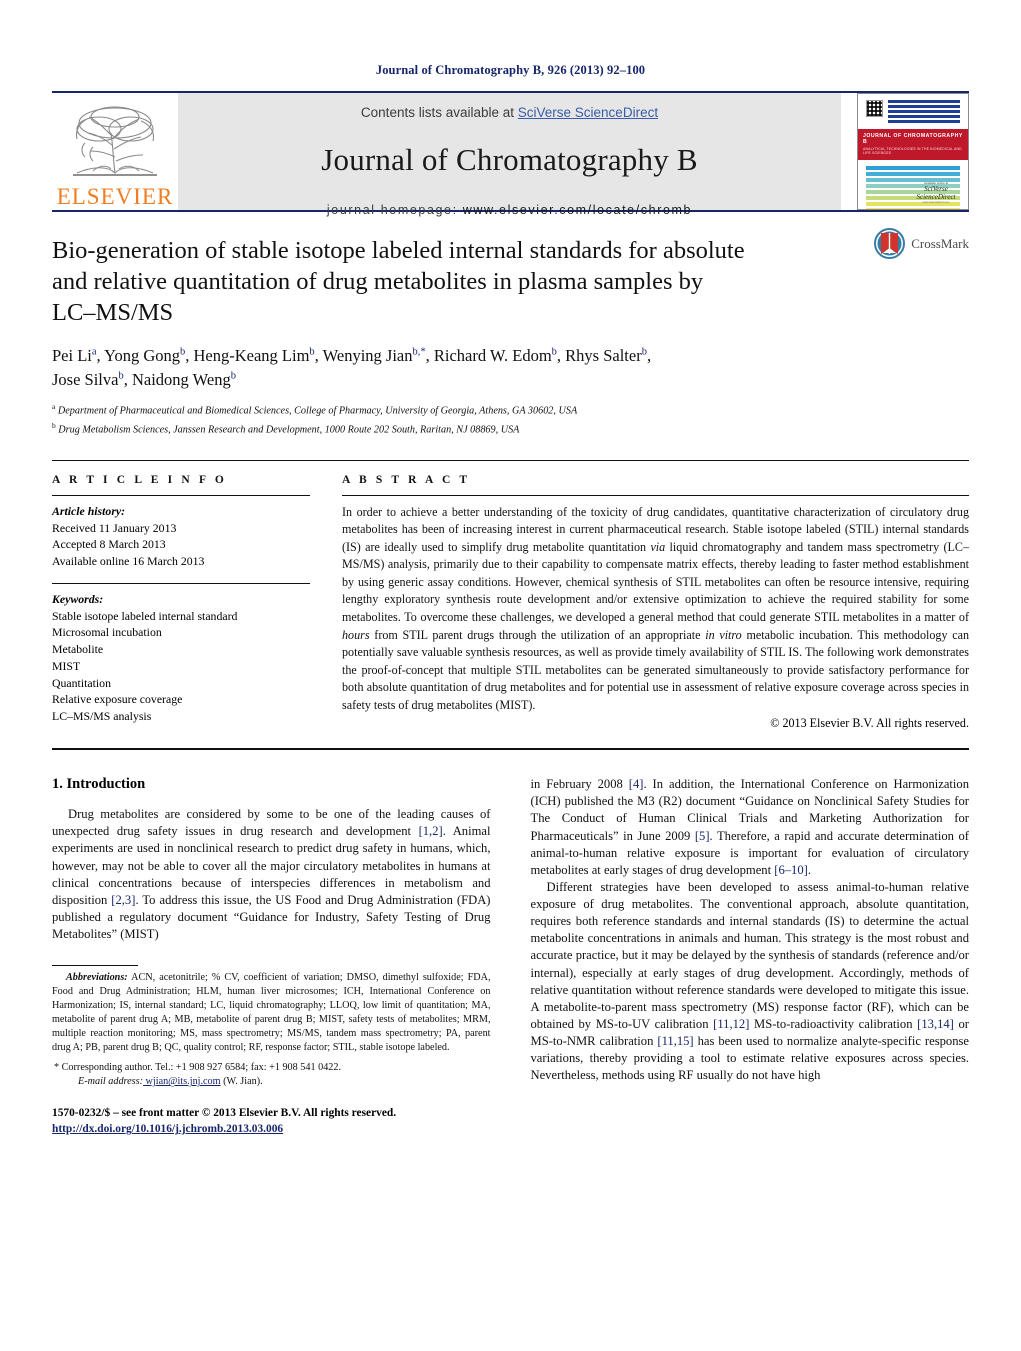 The height and width of the screenshot is (1351, 1021). I want to click on abstract-heading: A B S T R A C T, so click(406, 479).